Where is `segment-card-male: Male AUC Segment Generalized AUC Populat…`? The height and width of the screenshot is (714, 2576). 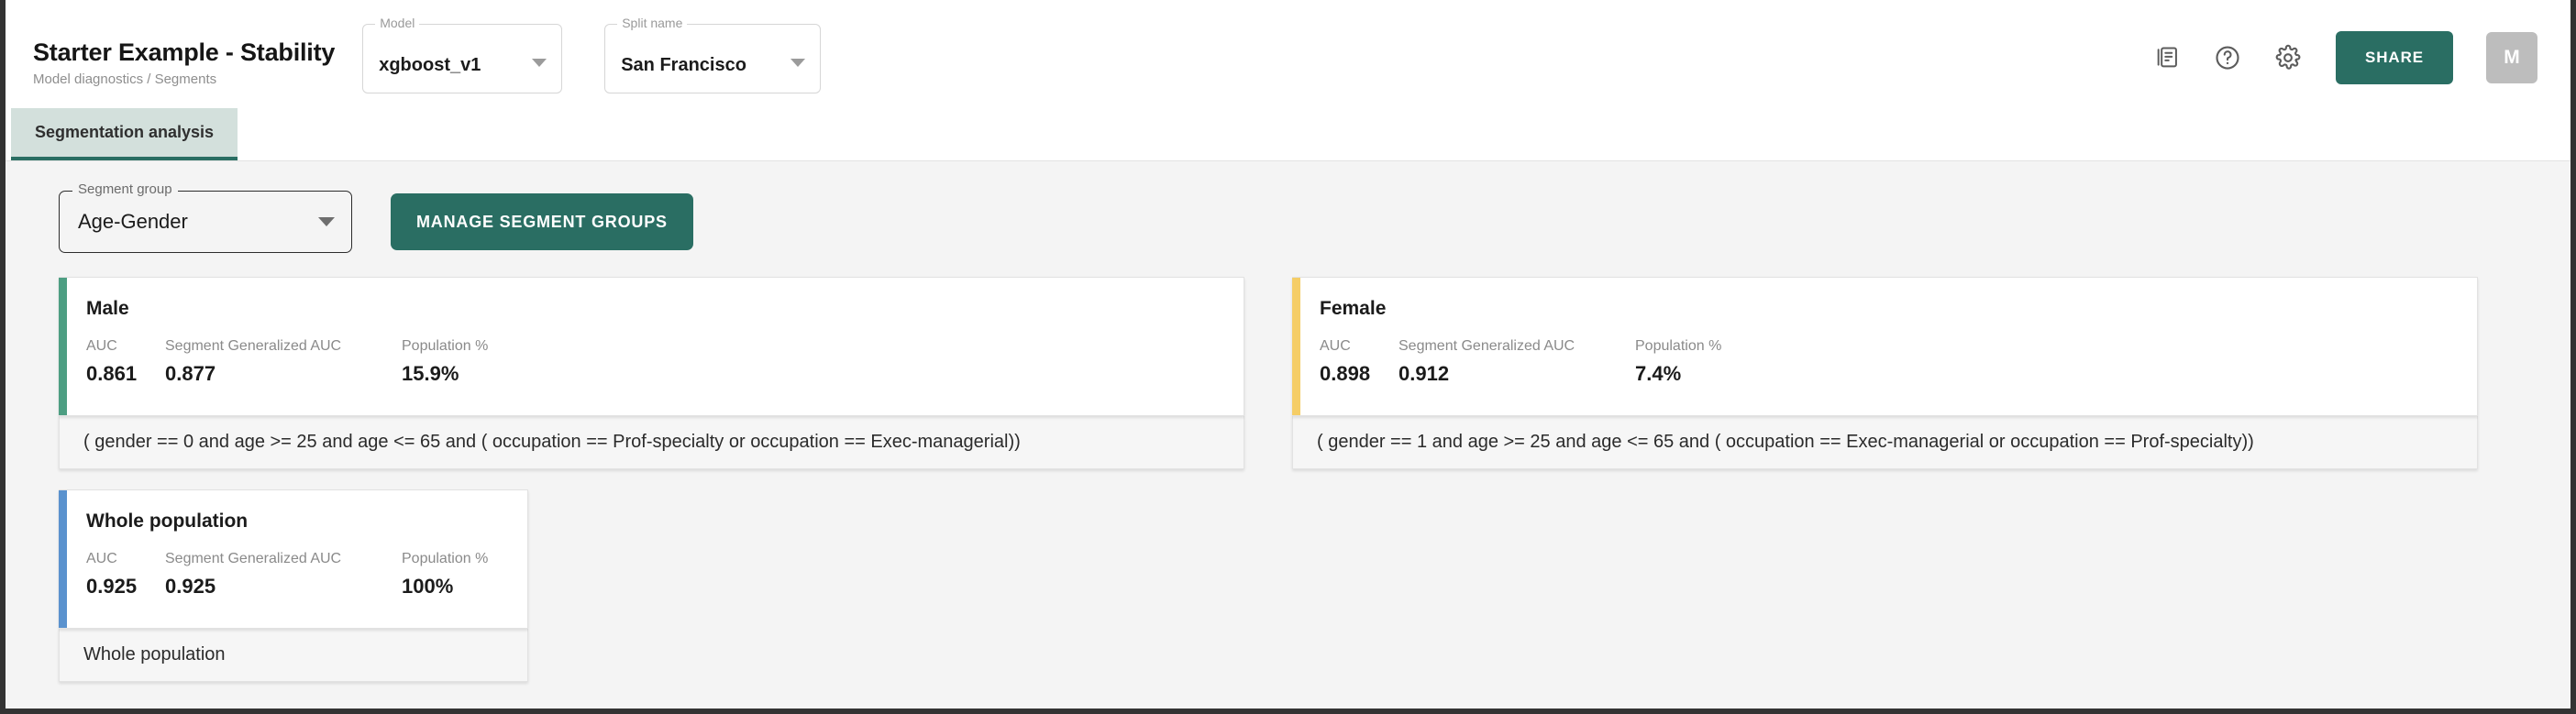 segment-card-male: Male AUC Segment Generalized AUC Populat… is located at coordinates (651, 373).